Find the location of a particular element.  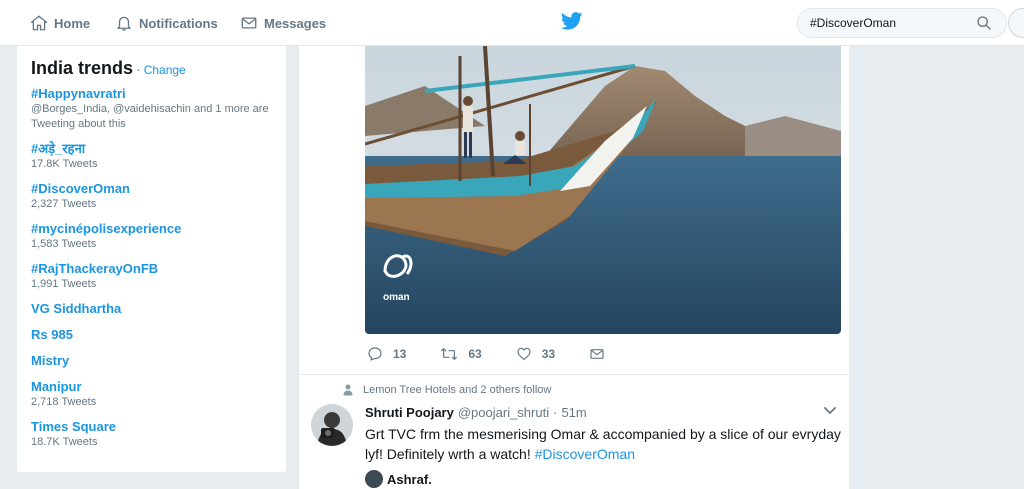

trend-item: #RajThackerayOnFB 1,991 Tweets is located at coordinates (151, 276).